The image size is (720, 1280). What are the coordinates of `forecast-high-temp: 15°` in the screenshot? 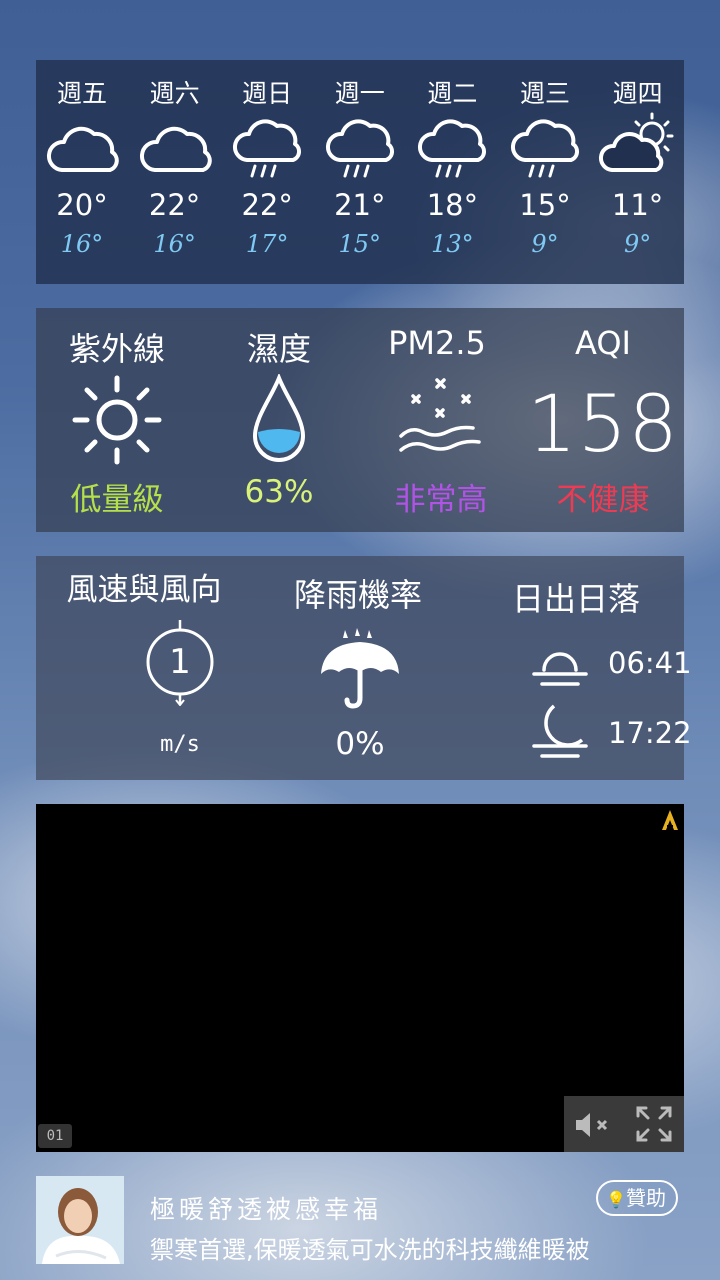 It's located at (545, 205).